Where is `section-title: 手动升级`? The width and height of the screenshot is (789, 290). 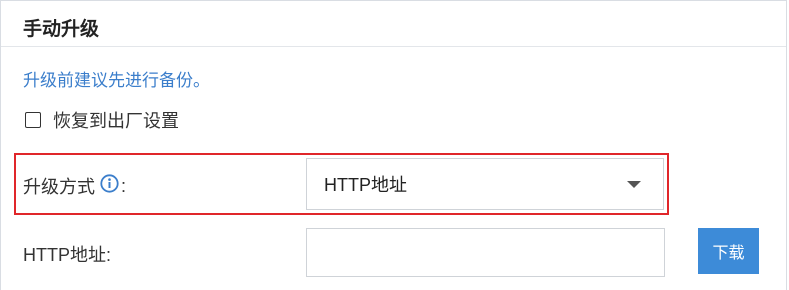 section-title: 手动升级 is located at coordinates (61, 29).